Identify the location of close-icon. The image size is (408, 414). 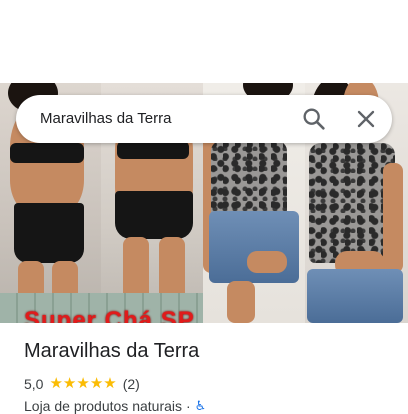
(366, 119).